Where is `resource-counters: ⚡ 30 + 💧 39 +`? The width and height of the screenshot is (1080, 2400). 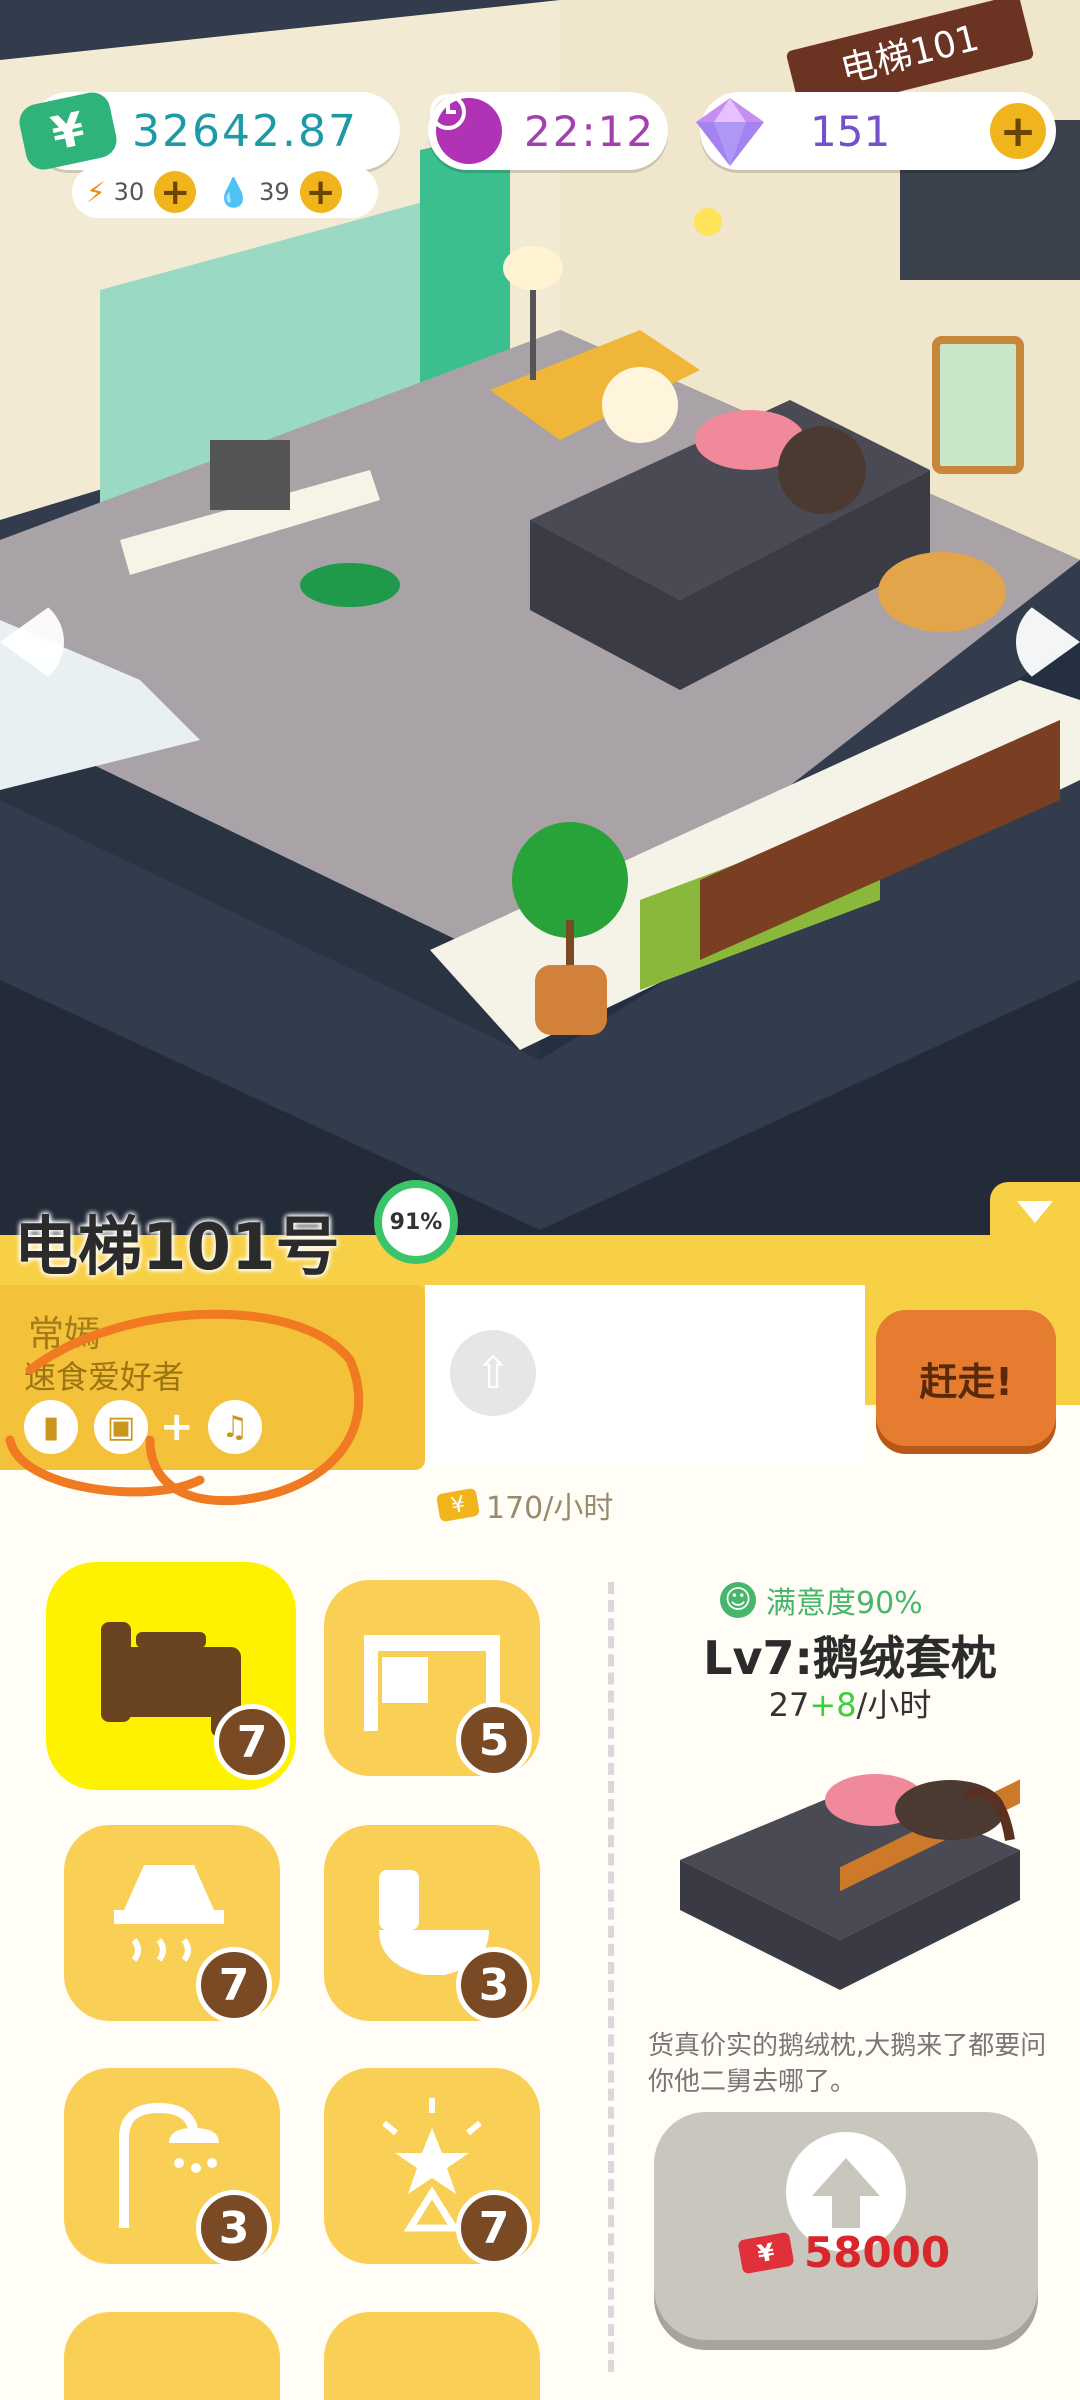
resource-counters: ⚡ 30 + 💧 39 + is located at coordinates (225, 192).